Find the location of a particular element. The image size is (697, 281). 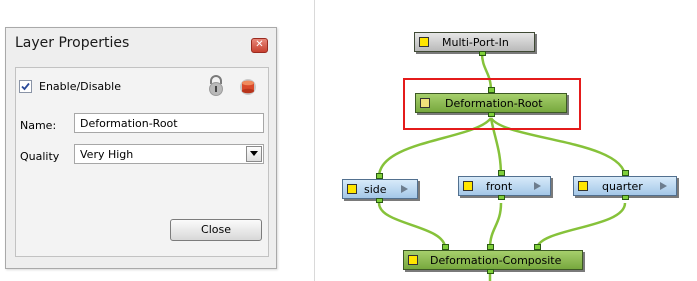

name-field is located at coordinates (169, 123).